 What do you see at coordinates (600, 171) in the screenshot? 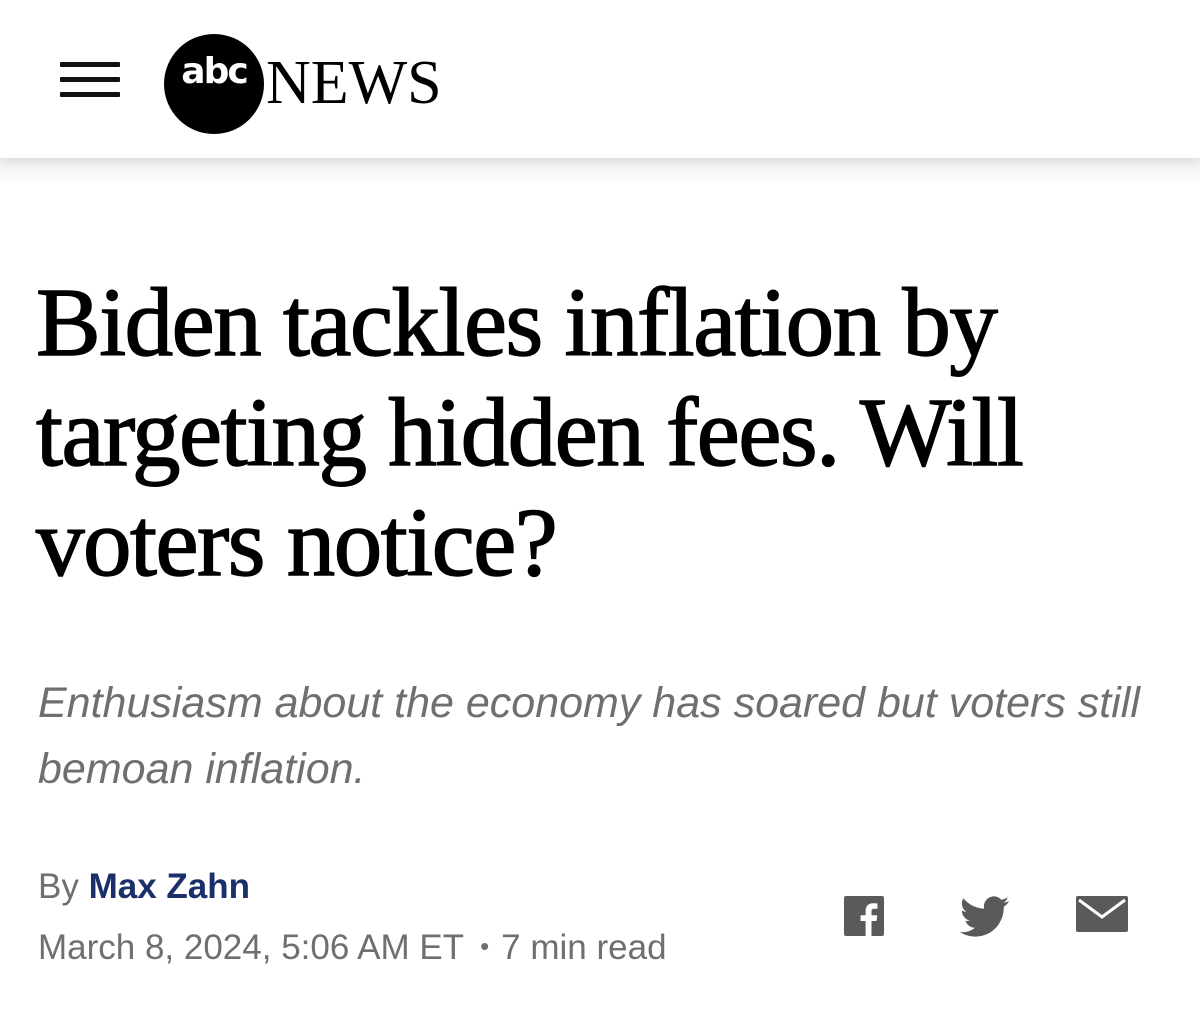
I see `header-shadow` at bounding box center [600, 171].